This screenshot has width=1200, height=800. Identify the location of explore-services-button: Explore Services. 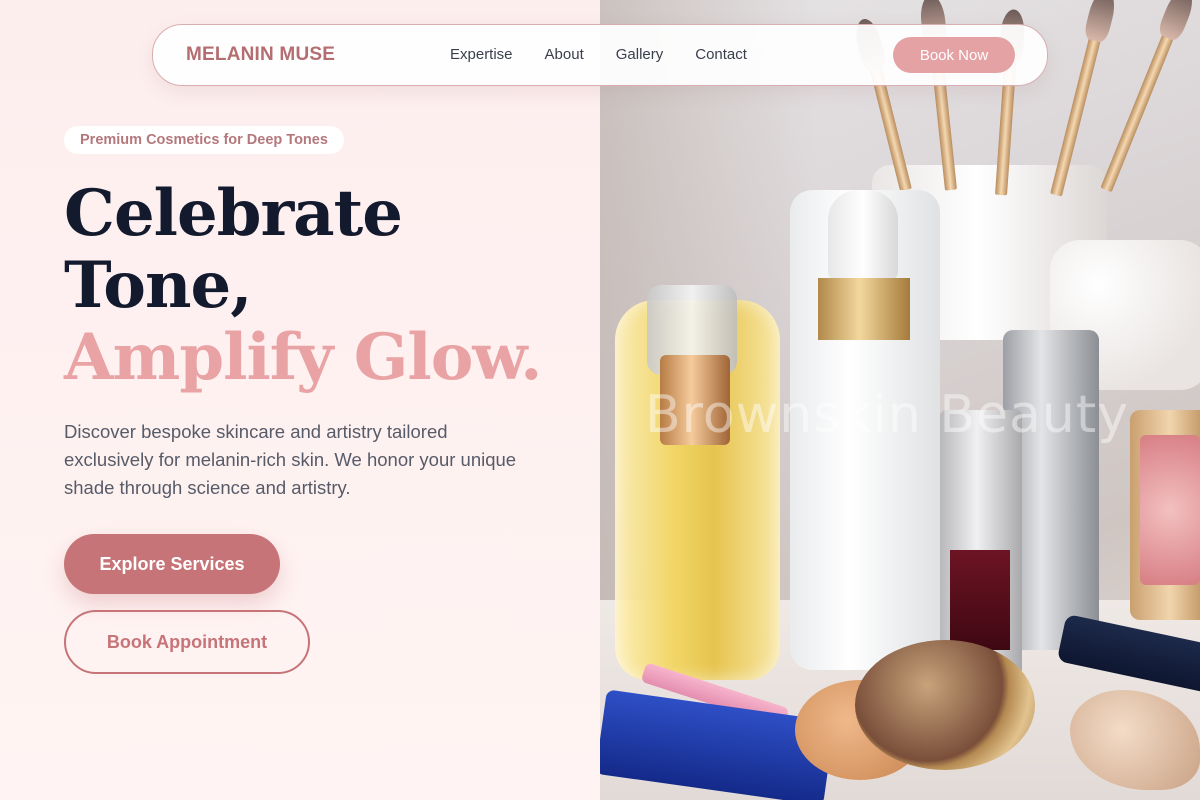
(172, 564).